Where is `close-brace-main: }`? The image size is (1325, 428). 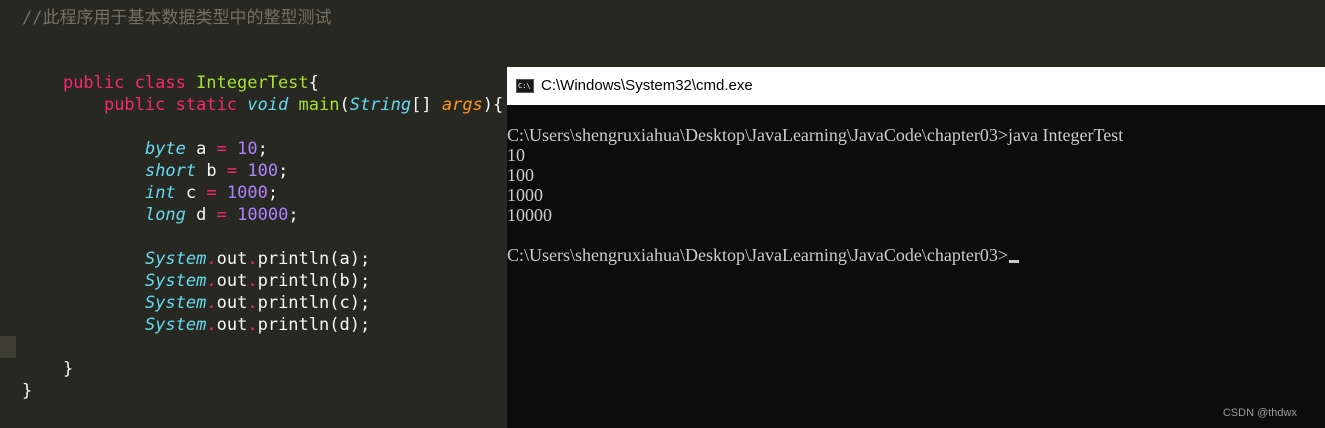 close-brace-main: } is located at coordinates (68, 369).